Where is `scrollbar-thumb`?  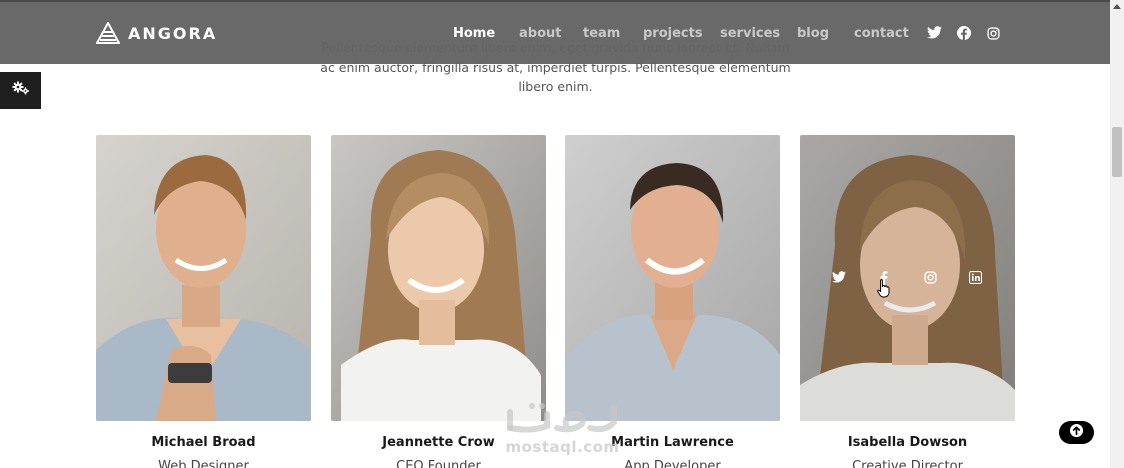 scrollbar-thumb is located at coordinates (1117, 152).